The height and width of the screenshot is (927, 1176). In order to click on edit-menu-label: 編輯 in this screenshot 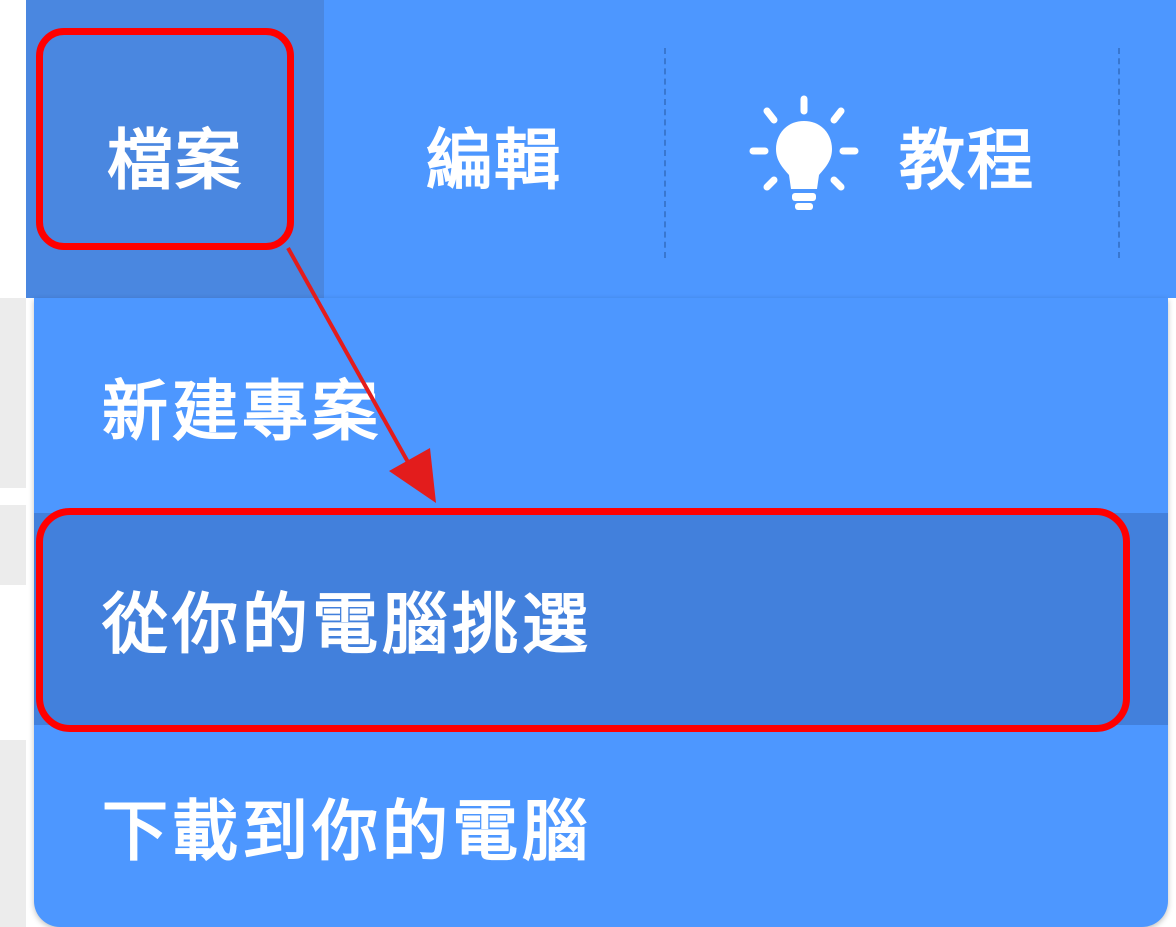, I will do `click(494, 160)`.